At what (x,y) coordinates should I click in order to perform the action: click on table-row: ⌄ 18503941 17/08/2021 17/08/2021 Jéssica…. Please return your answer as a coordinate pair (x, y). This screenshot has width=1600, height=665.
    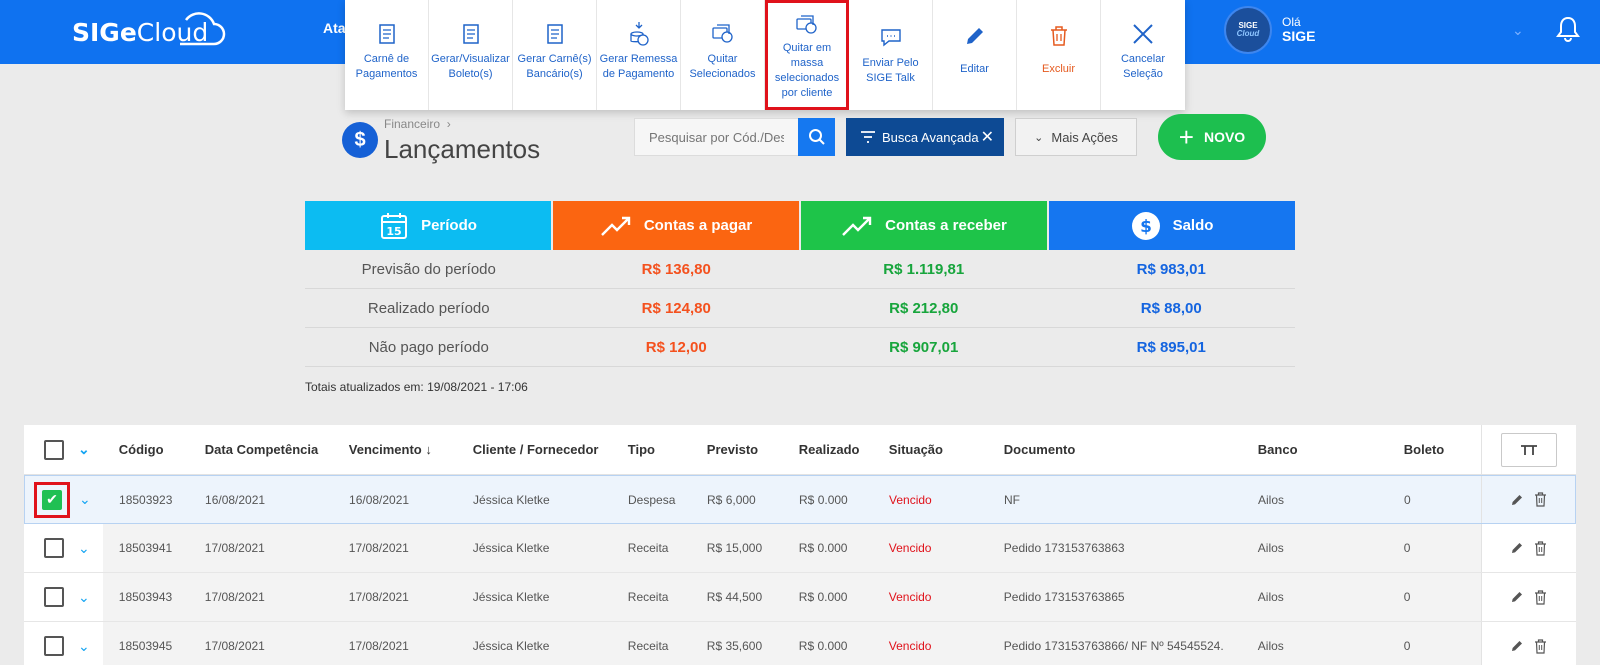
    Looking at the image, I should click on (800, 548).